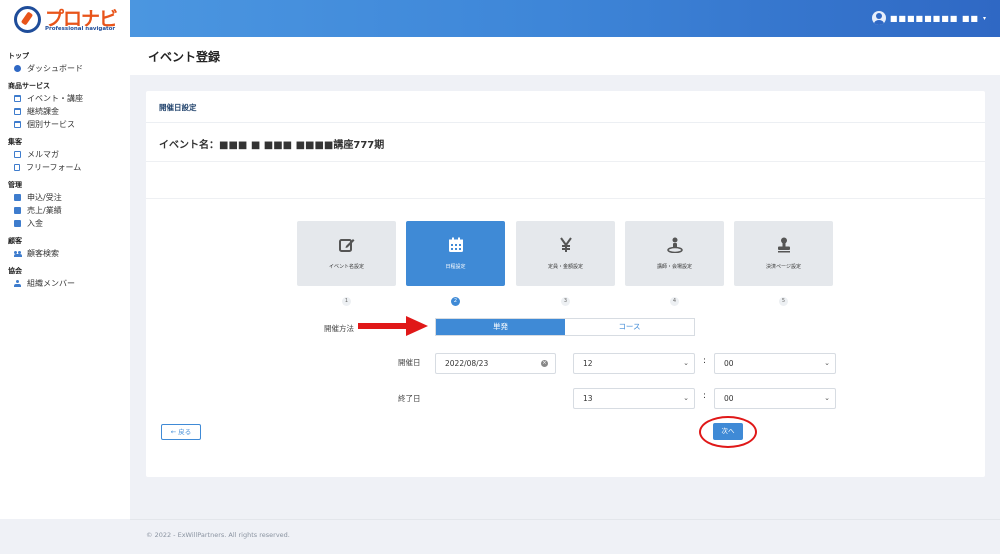 The height and width of the screenshot is (554, 1000). I want to click on end-hour-select: 13 ⌄, so click(634, 398).